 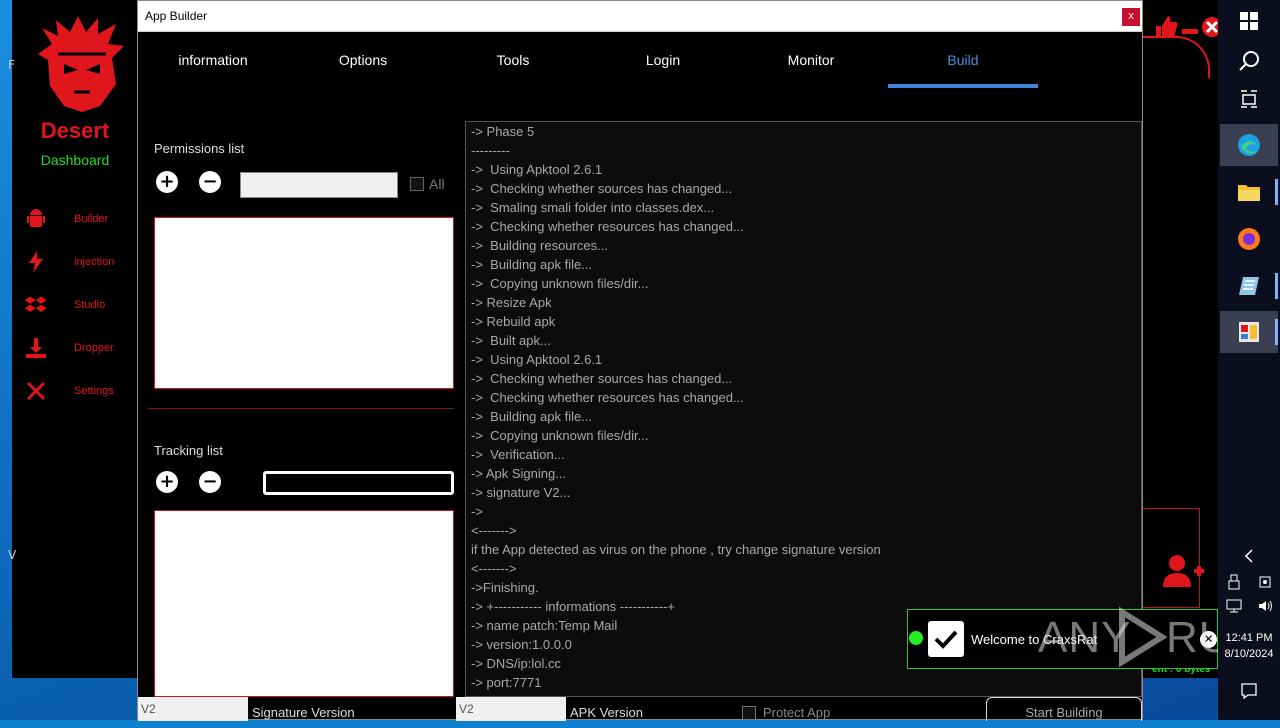 I want to click on remove-tracking-button: −, so click(x=210, y=482).